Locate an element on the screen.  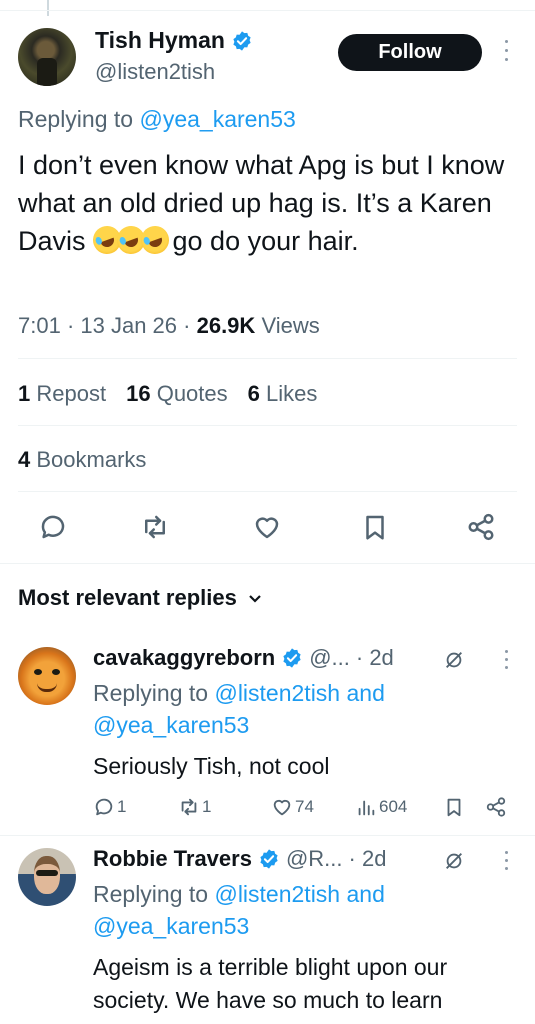
reply-header: Robbie Travers @R... · 2d is located at coordinates (239, 859).